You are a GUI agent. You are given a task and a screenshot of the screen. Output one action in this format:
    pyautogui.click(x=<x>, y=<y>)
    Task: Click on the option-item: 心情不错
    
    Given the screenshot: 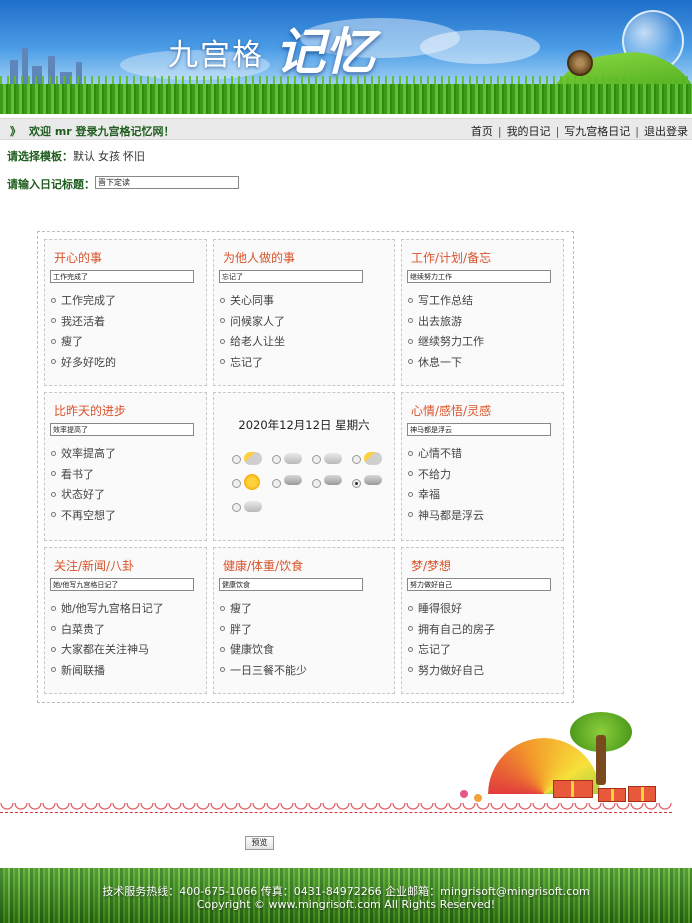 What is the action you would take?
    pyautogui.click(x=446, y=455)
    